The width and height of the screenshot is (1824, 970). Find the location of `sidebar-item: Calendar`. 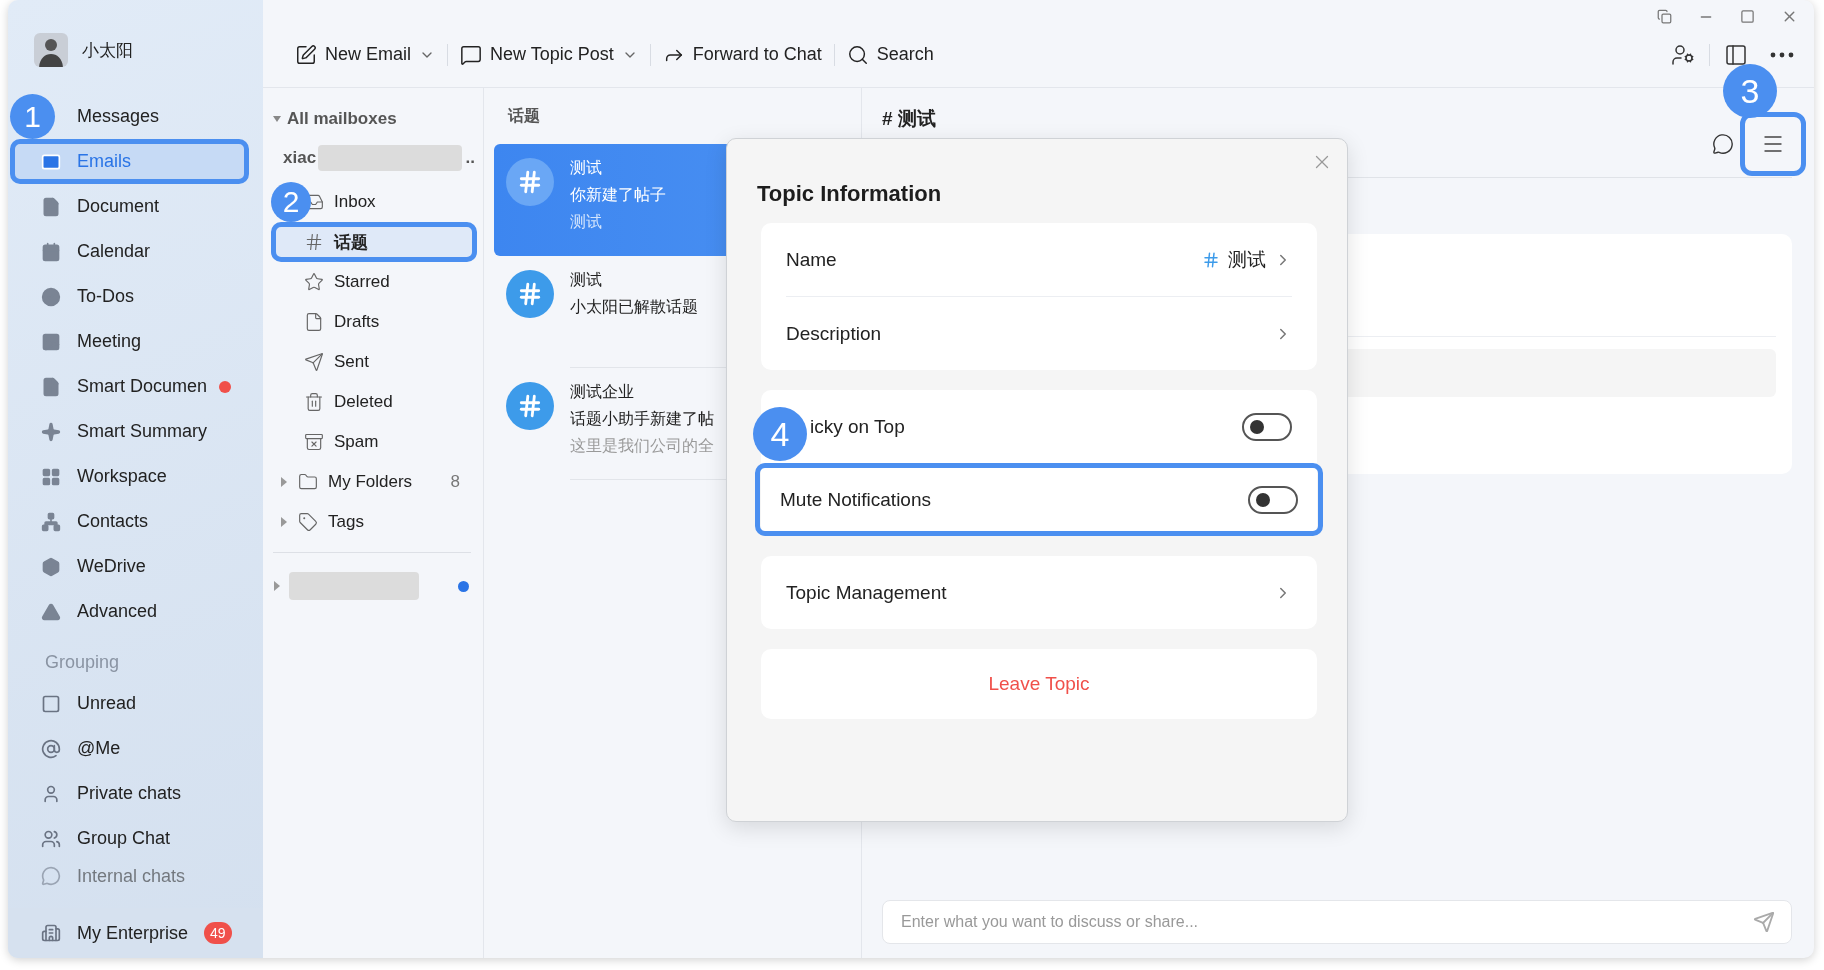

sidebar-item: Calendar is located at coordinates (129, 251).